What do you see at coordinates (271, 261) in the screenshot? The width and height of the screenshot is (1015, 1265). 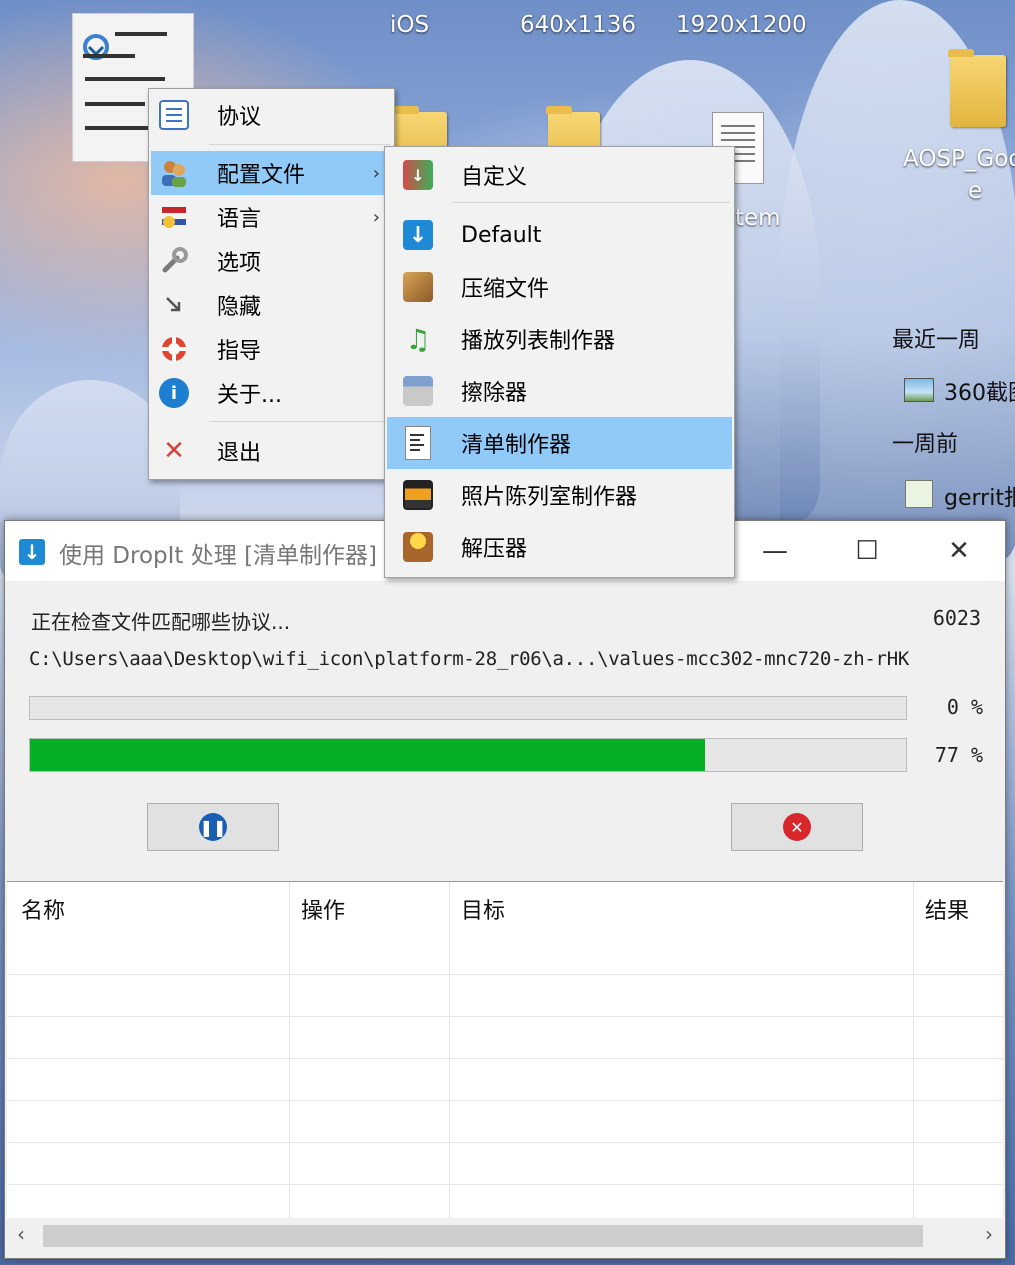 I see `menu-item-options: 选项` at bounding box center [271, 261].